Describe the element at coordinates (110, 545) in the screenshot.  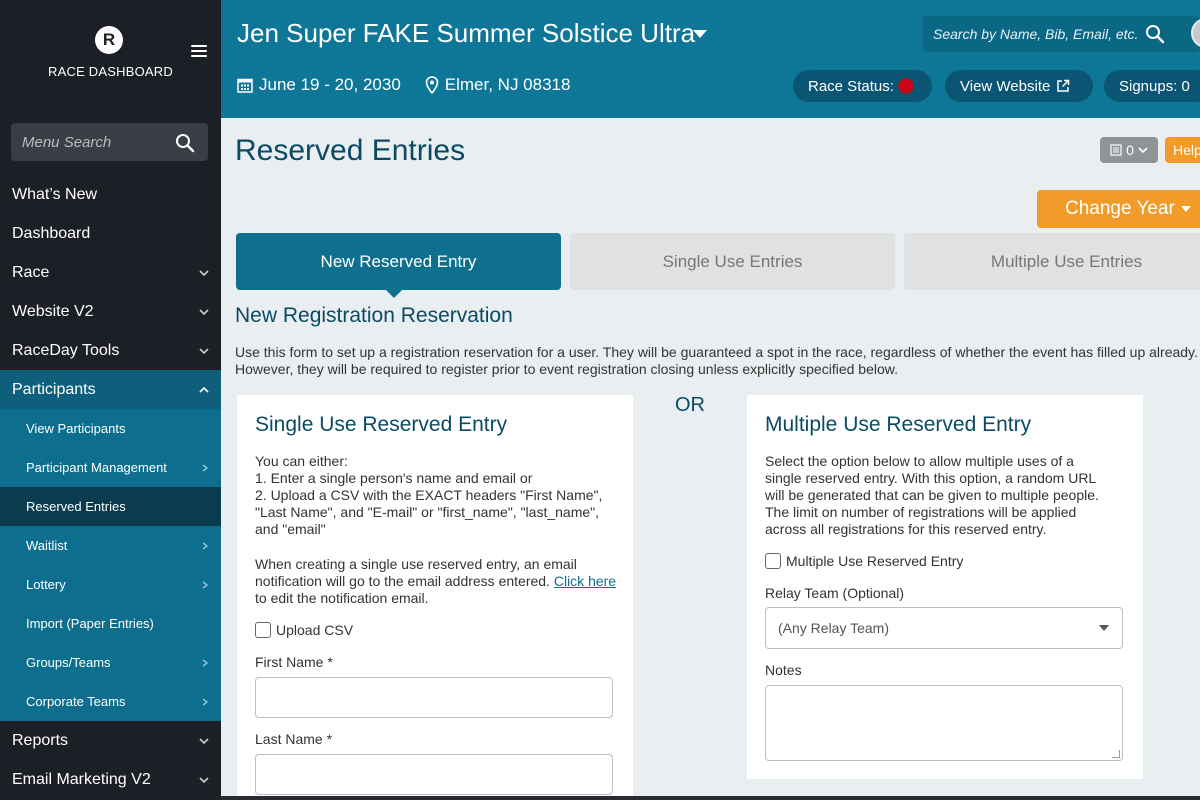
I see `sidebar-subitem-waitlist: Waitlist` at that location.